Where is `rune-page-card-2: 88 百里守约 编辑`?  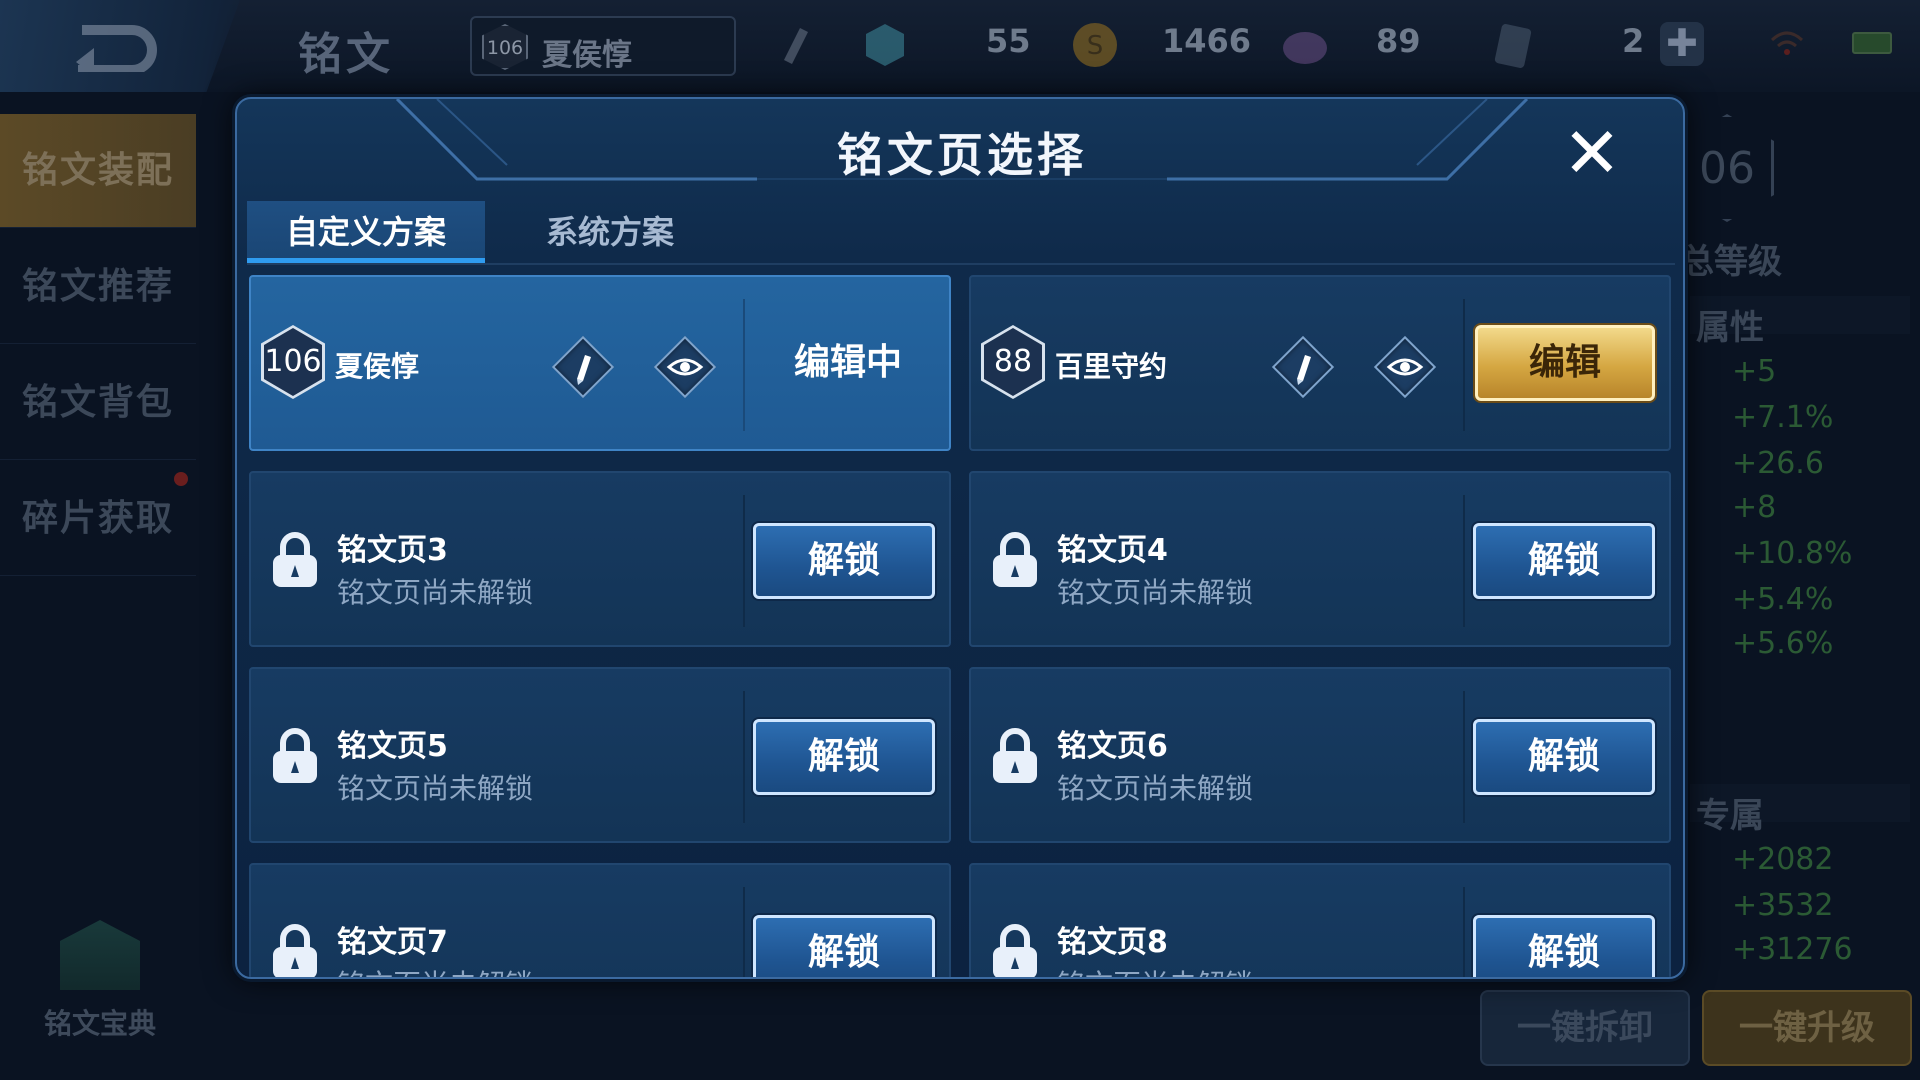
rune-page-card-2: 88 百里守约 编辑 is located at coordinates (1320, 363).